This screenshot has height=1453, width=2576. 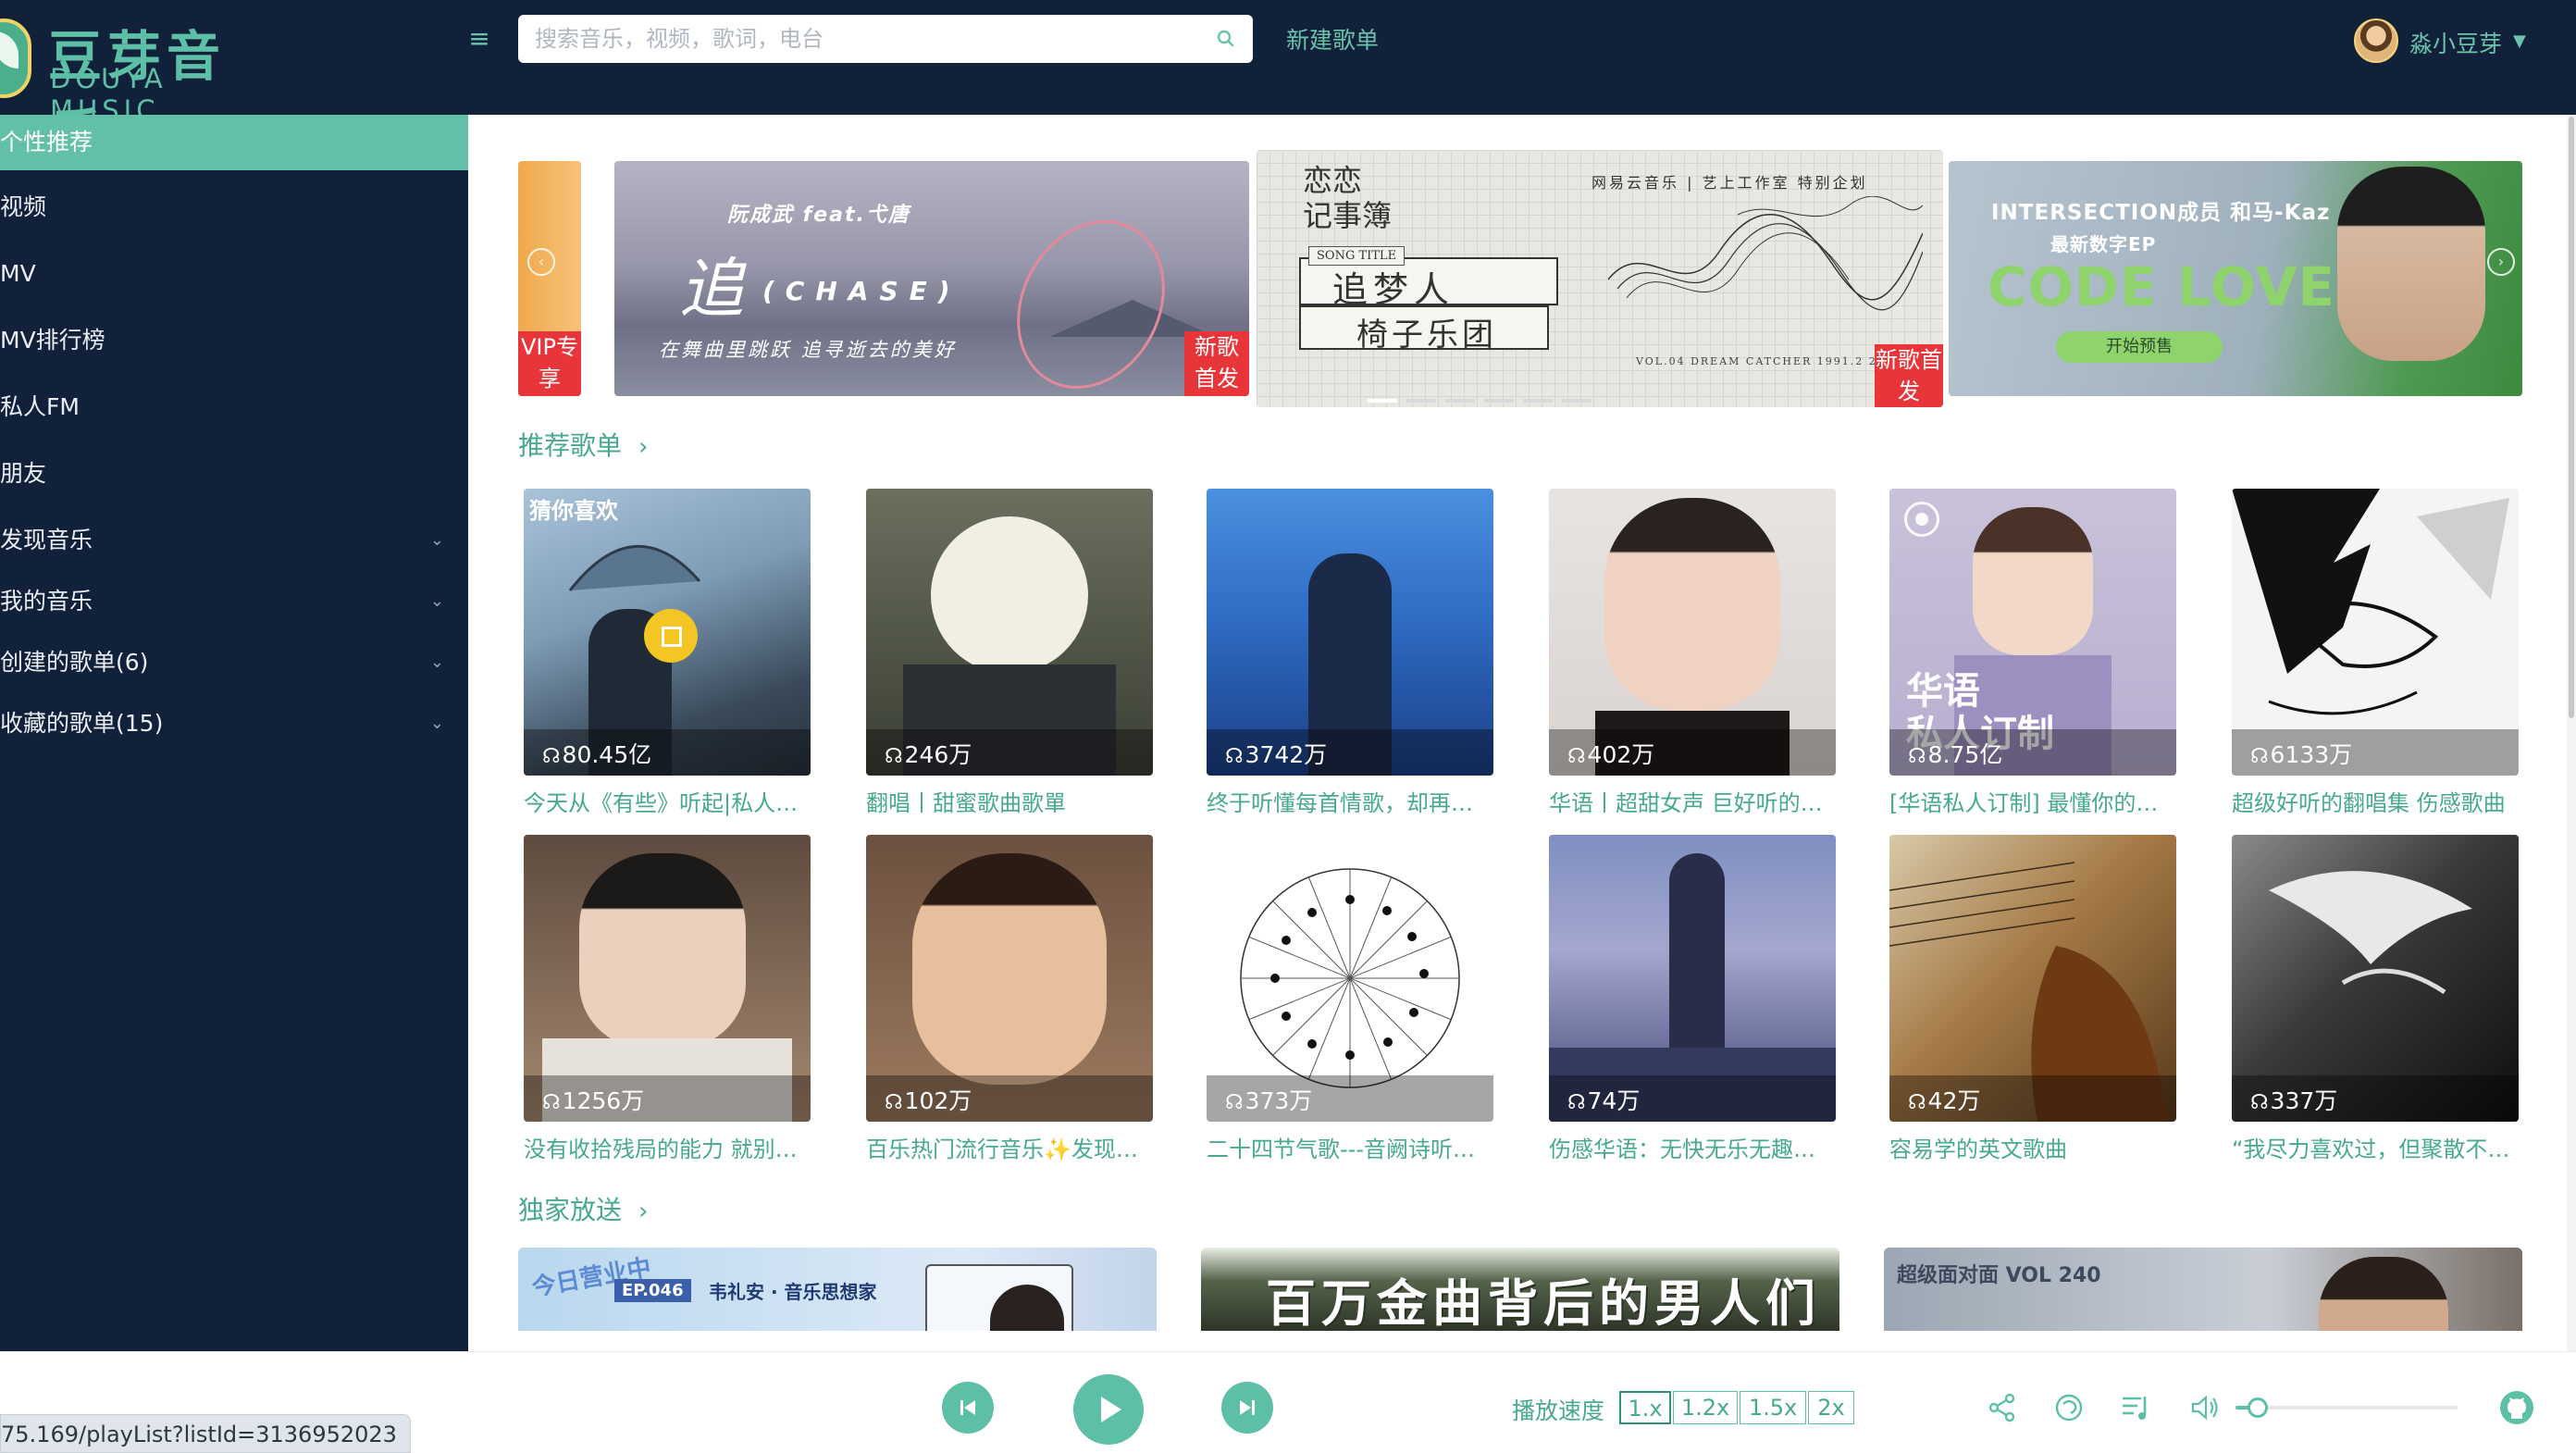 What do you see at coordinates (479, 39) in the screenshot?
I see `menu-toggle-icon: ≡` at bounding box center [479, 39].